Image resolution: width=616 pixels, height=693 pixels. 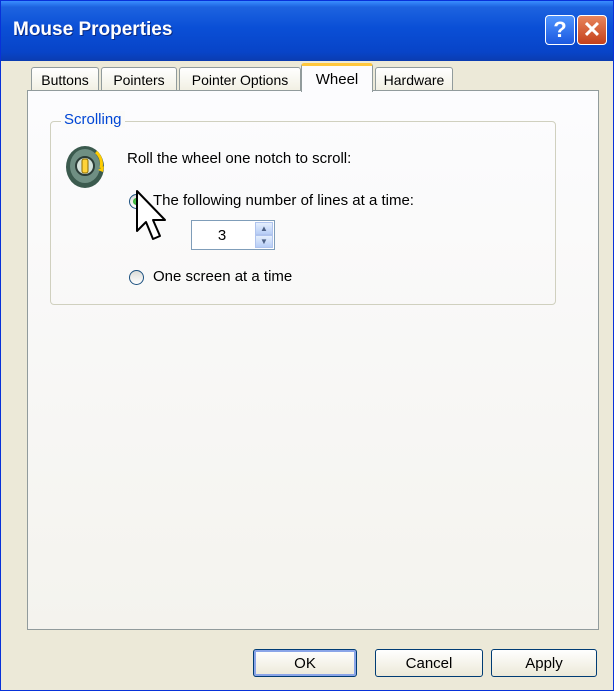 I want to click on help-icon: ?, so click(x=560, y=29).